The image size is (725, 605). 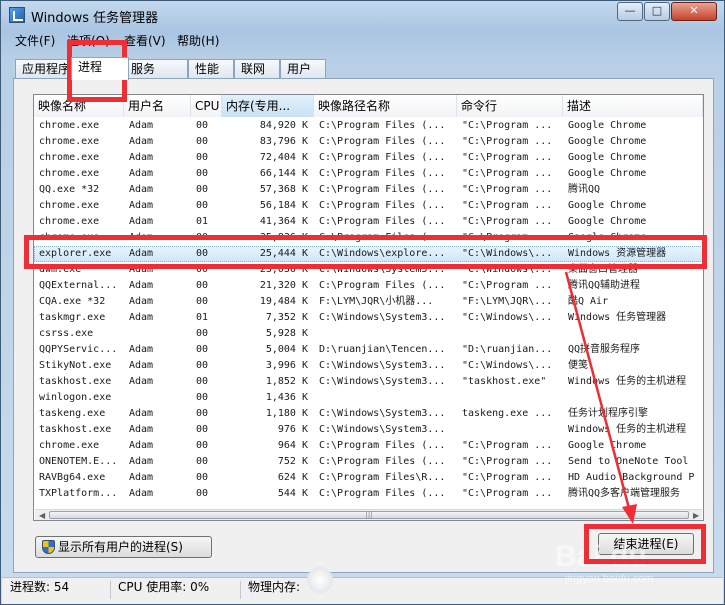 I want to click on arrow-head-icon, so click(x=629, y=514).